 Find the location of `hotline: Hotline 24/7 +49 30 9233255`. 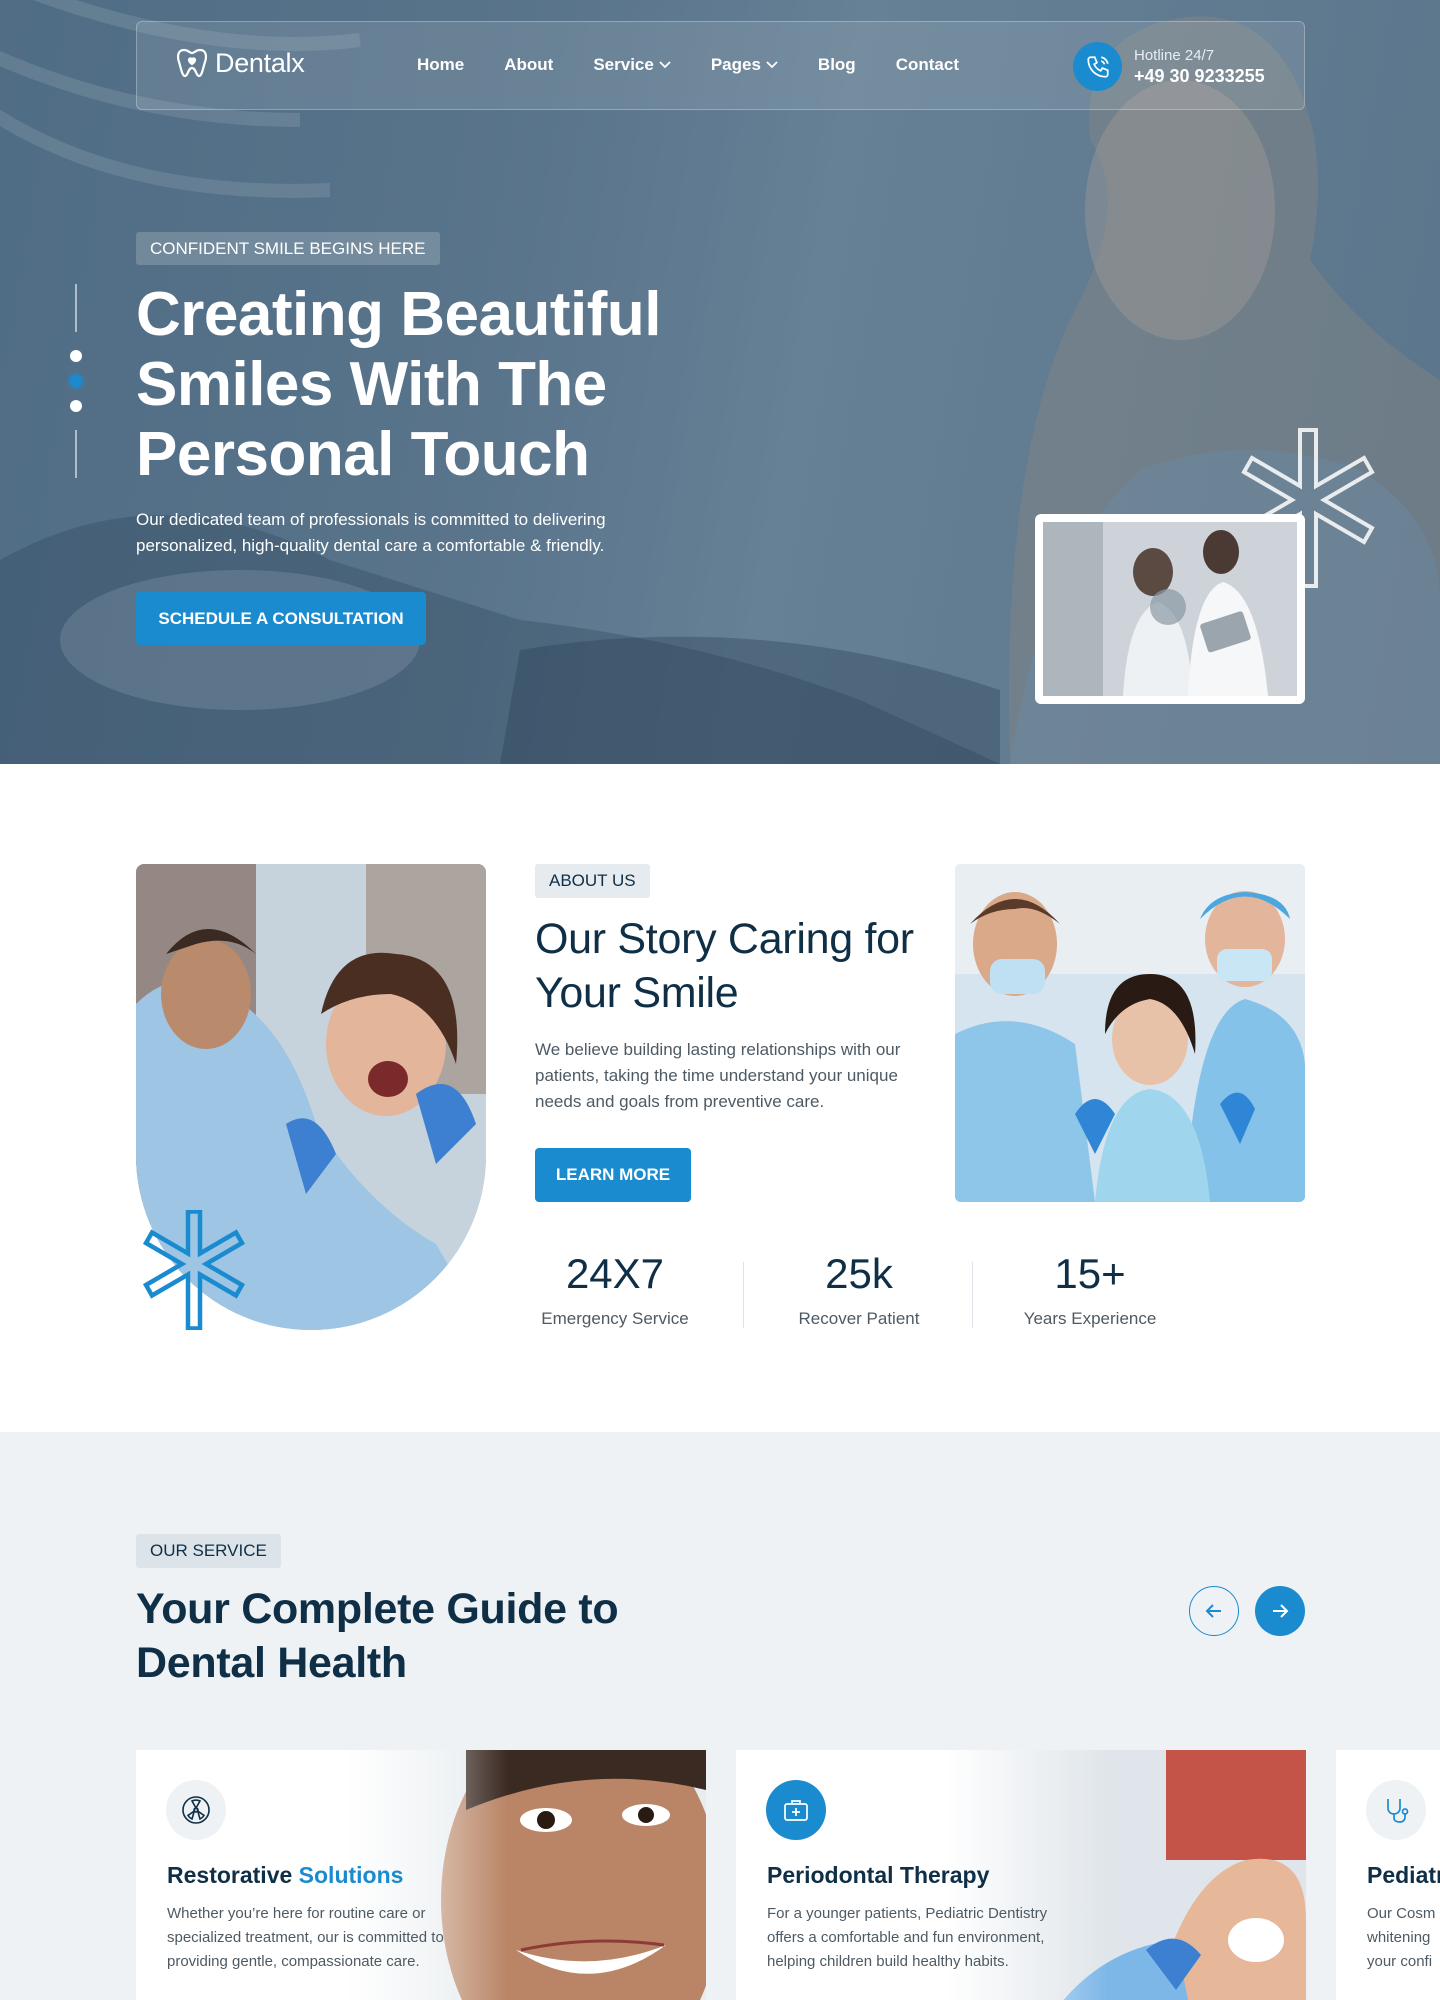

hotline: Hotline 24/7 +49 30 9233255 is located at coordinates (1169, 66).